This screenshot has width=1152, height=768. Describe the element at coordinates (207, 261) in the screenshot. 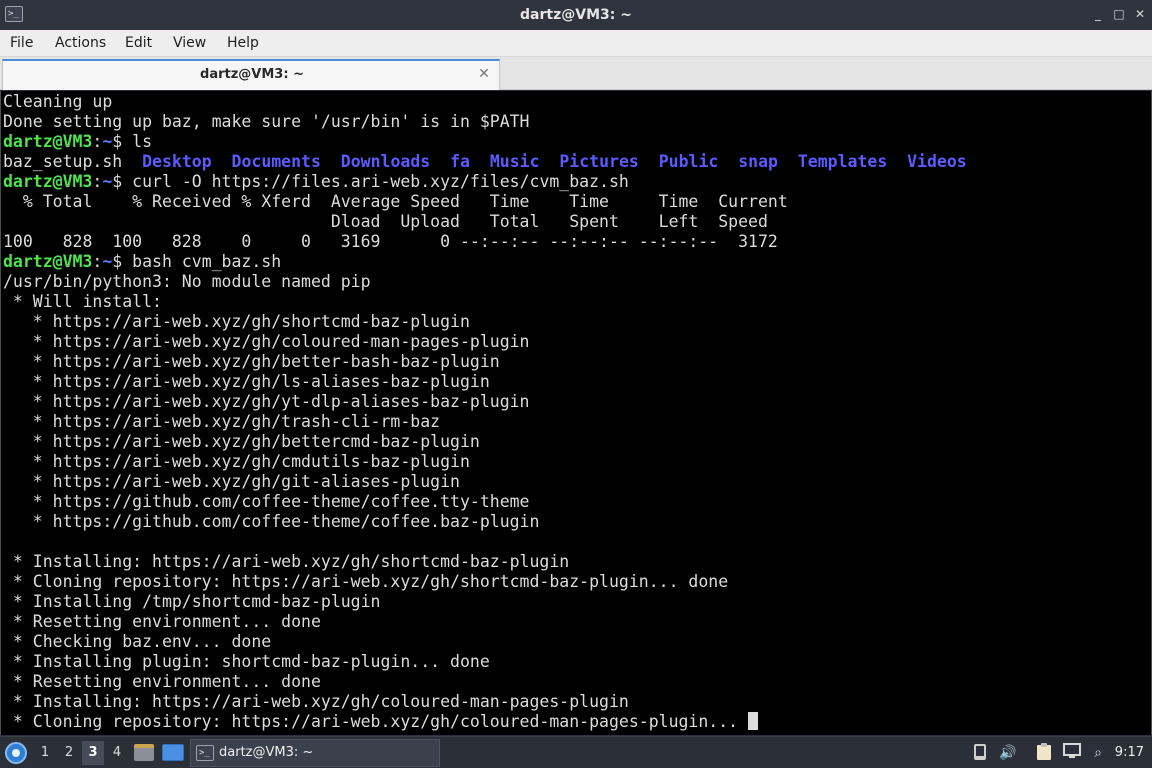

I see `command-text: bash cvm_baz.sh` at that location.